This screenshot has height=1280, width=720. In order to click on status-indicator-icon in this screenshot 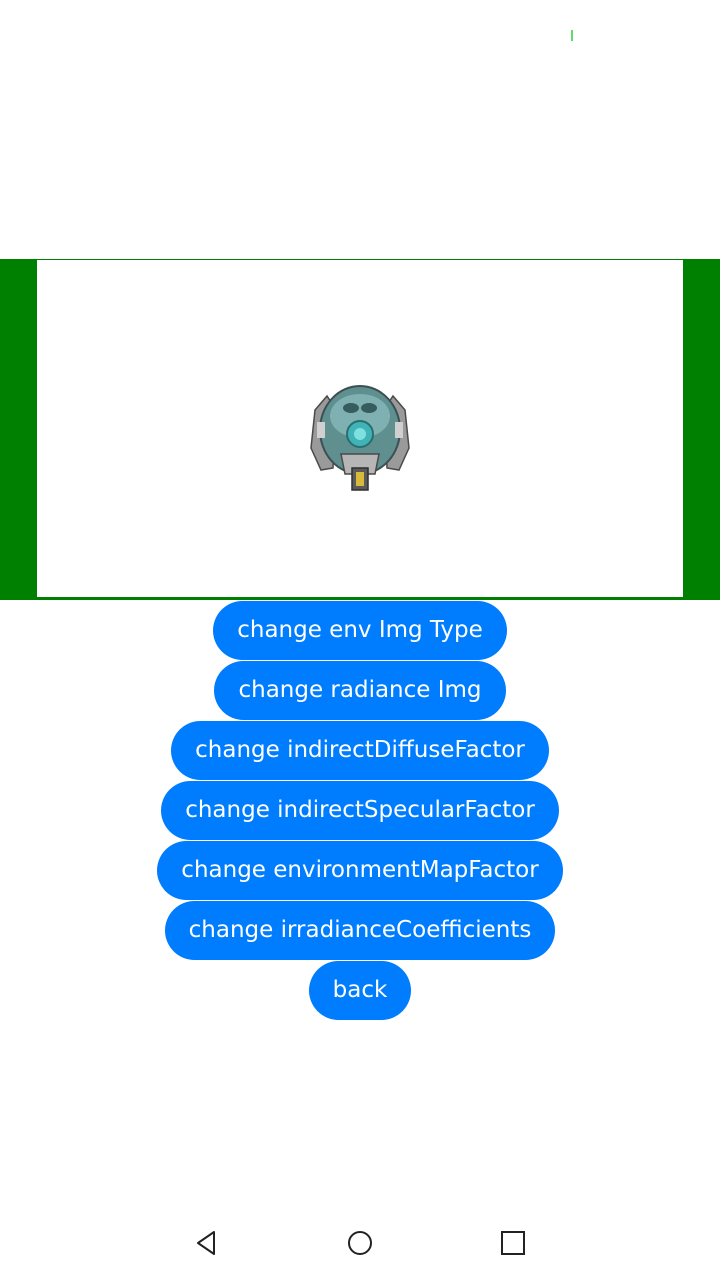, I will do `click(572, 35)`.